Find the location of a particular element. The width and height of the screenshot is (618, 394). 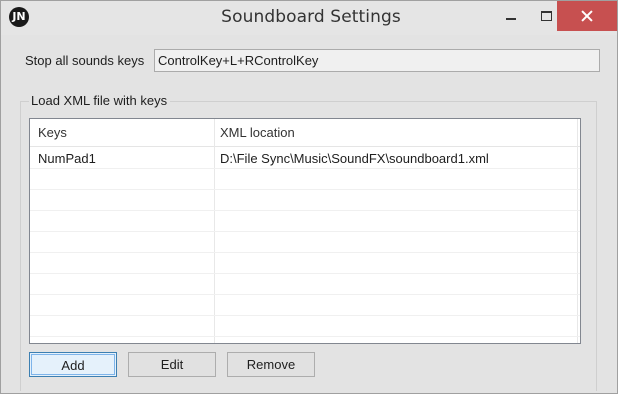

xml-group-legend: Load XML file with keys is located at coordinates (100, 100).